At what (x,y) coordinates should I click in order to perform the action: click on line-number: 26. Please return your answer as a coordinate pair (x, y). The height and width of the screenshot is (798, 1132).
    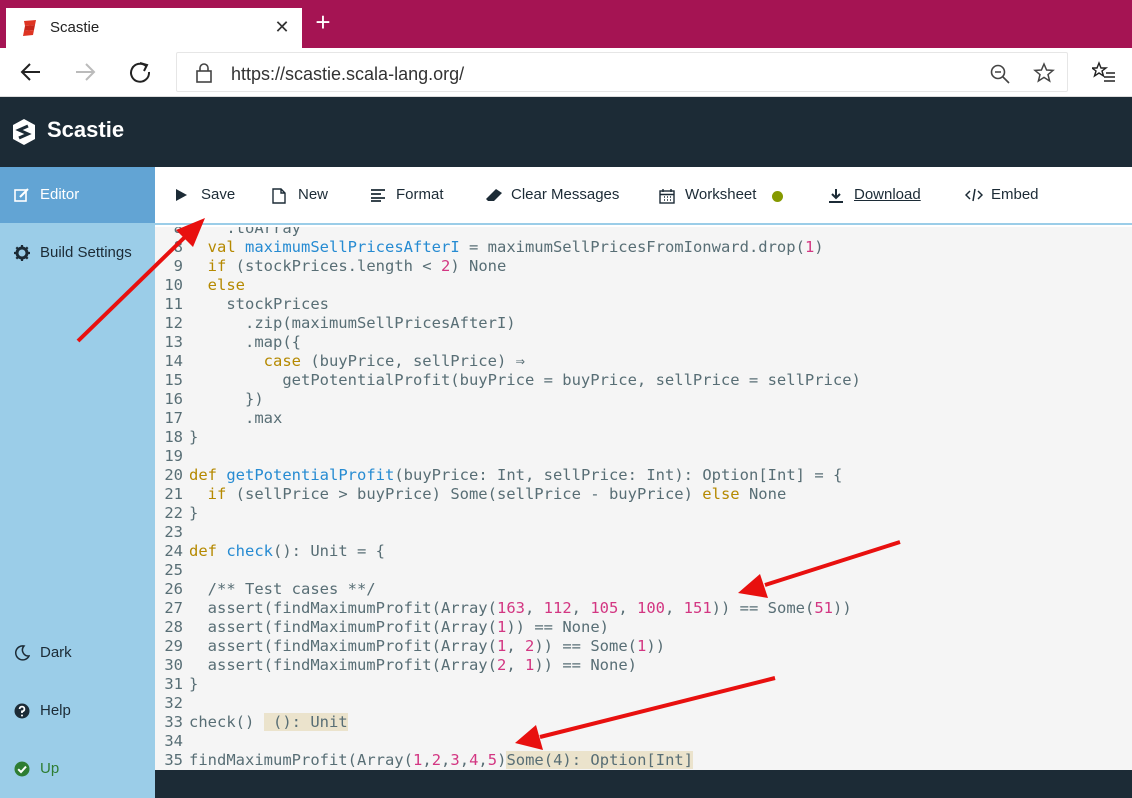
    Looking at the image, I should click on (173, 589).